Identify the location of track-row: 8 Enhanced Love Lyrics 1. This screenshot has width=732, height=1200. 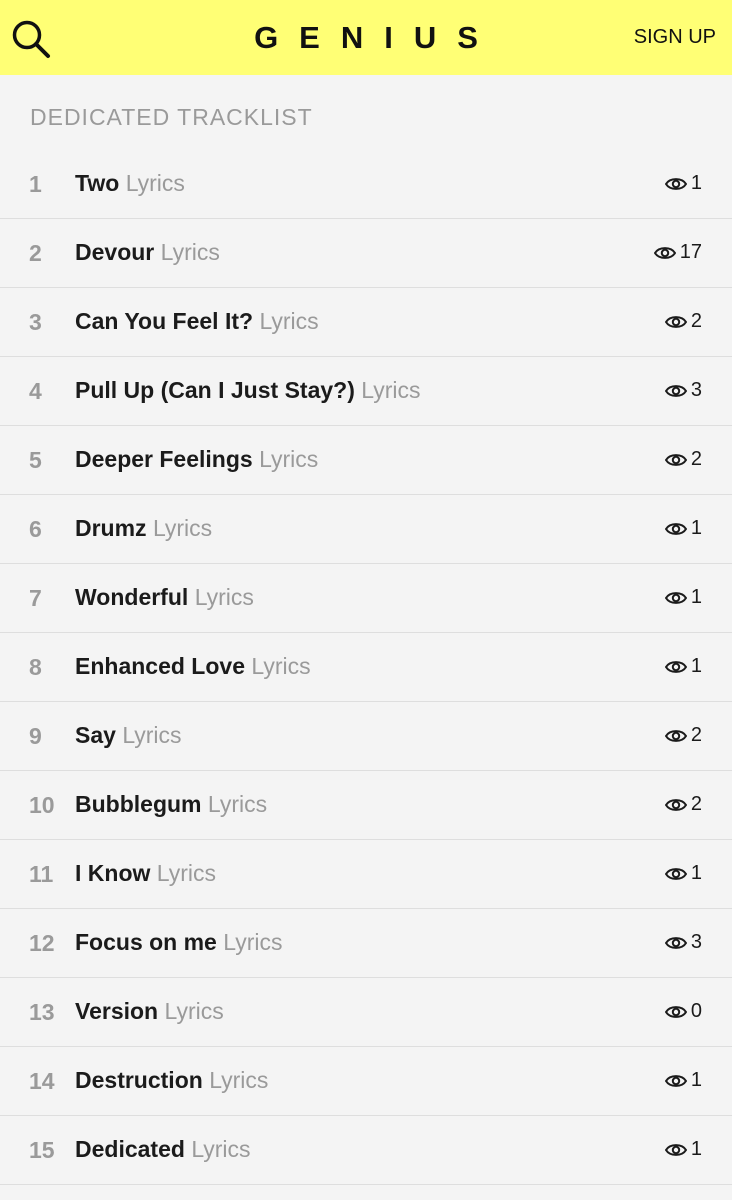
(366, 667).